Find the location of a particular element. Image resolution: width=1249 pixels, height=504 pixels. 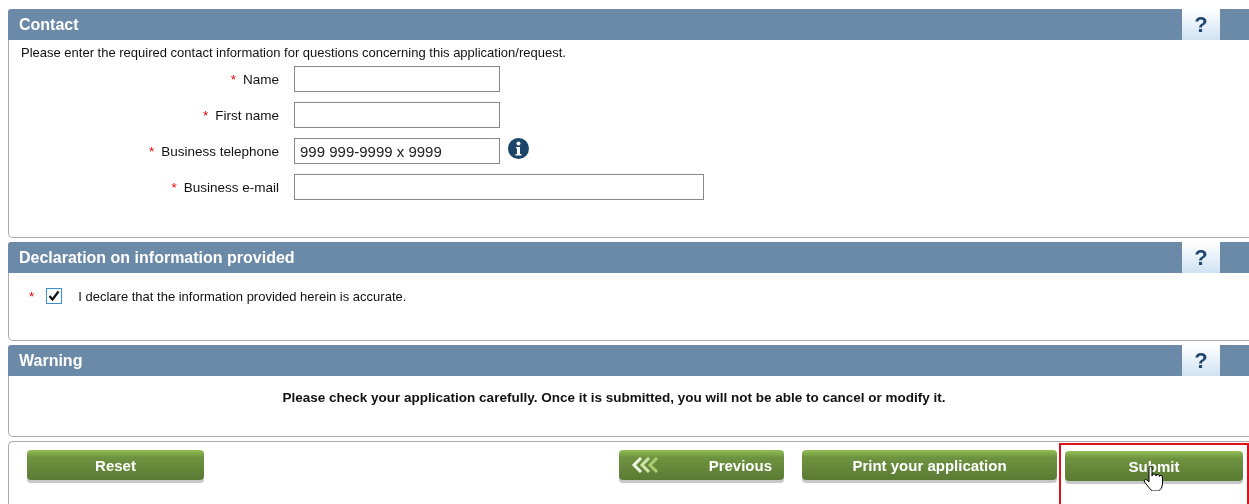

previous-button: Previous is located at coordinates (701, 465).